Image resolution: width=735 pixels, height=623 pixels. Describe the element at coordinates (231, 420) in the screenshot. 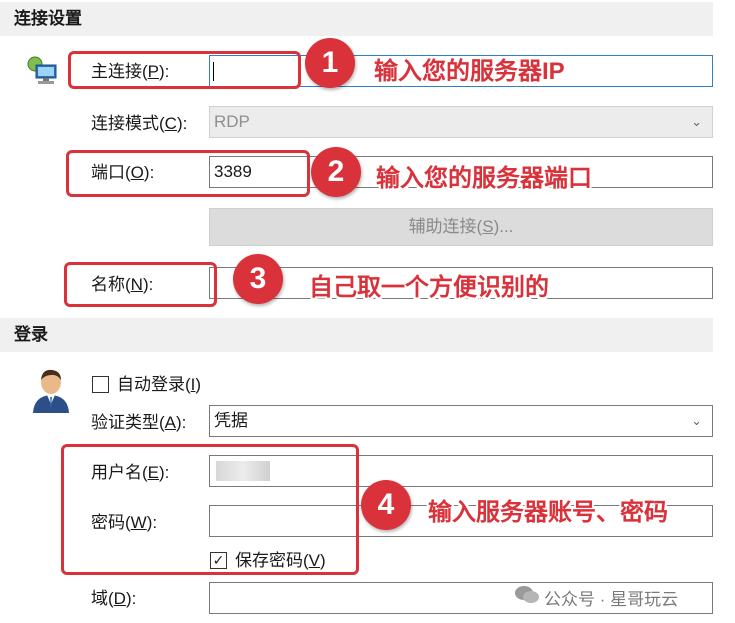

I see `auth-type-value: 凭据` at that location.